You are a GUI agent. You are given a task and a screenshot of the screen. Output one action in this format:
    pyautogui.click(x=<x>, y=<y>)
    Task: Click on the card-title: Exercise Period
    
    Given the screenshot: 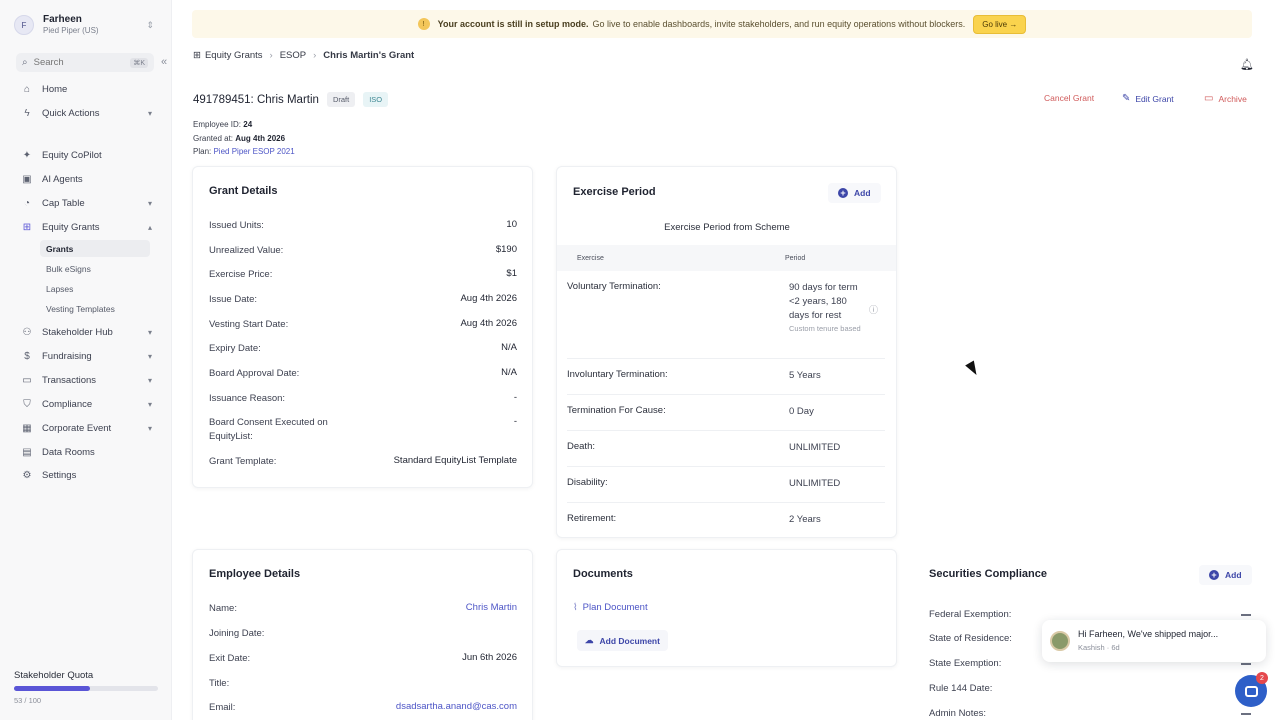 What is the action you would take?
    pyautogui.click(x=614, y=192)
    